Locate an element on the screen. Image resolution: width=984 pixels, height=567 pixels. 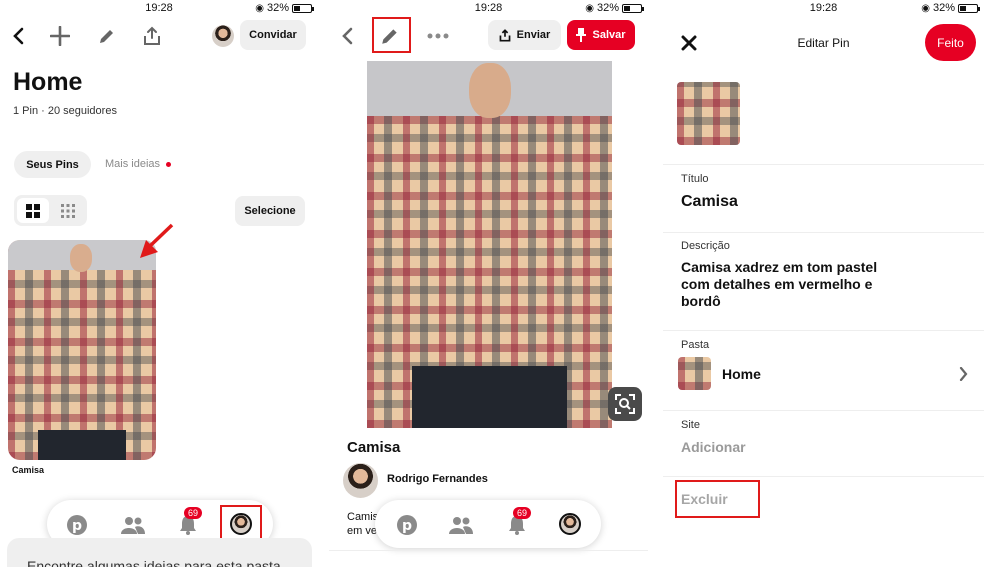
done-button: Feito is located at coordinates (950, 42).